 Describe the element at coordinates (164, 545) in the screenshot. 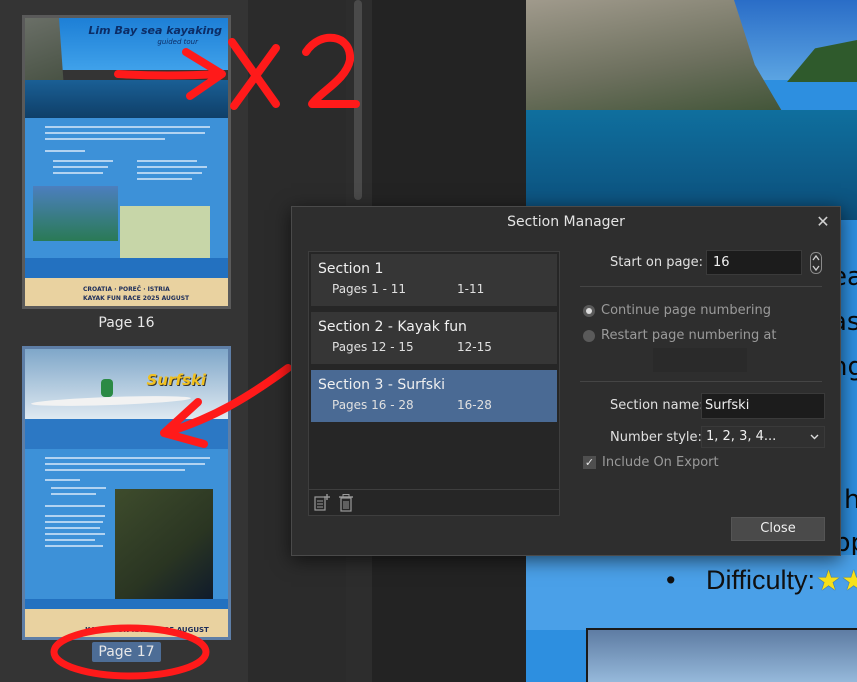

I see `thumbnail-satellite-map` at that location.